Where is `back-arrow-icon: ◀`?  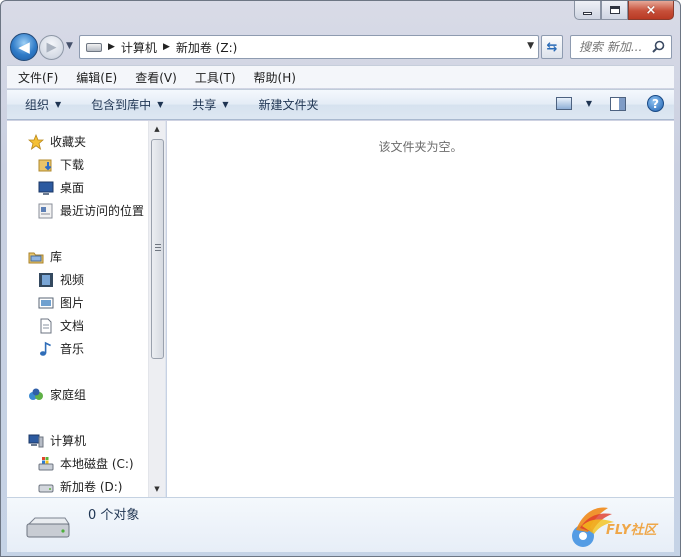
back-arrow-icon: ◀ is located at coordinates (24, 47).